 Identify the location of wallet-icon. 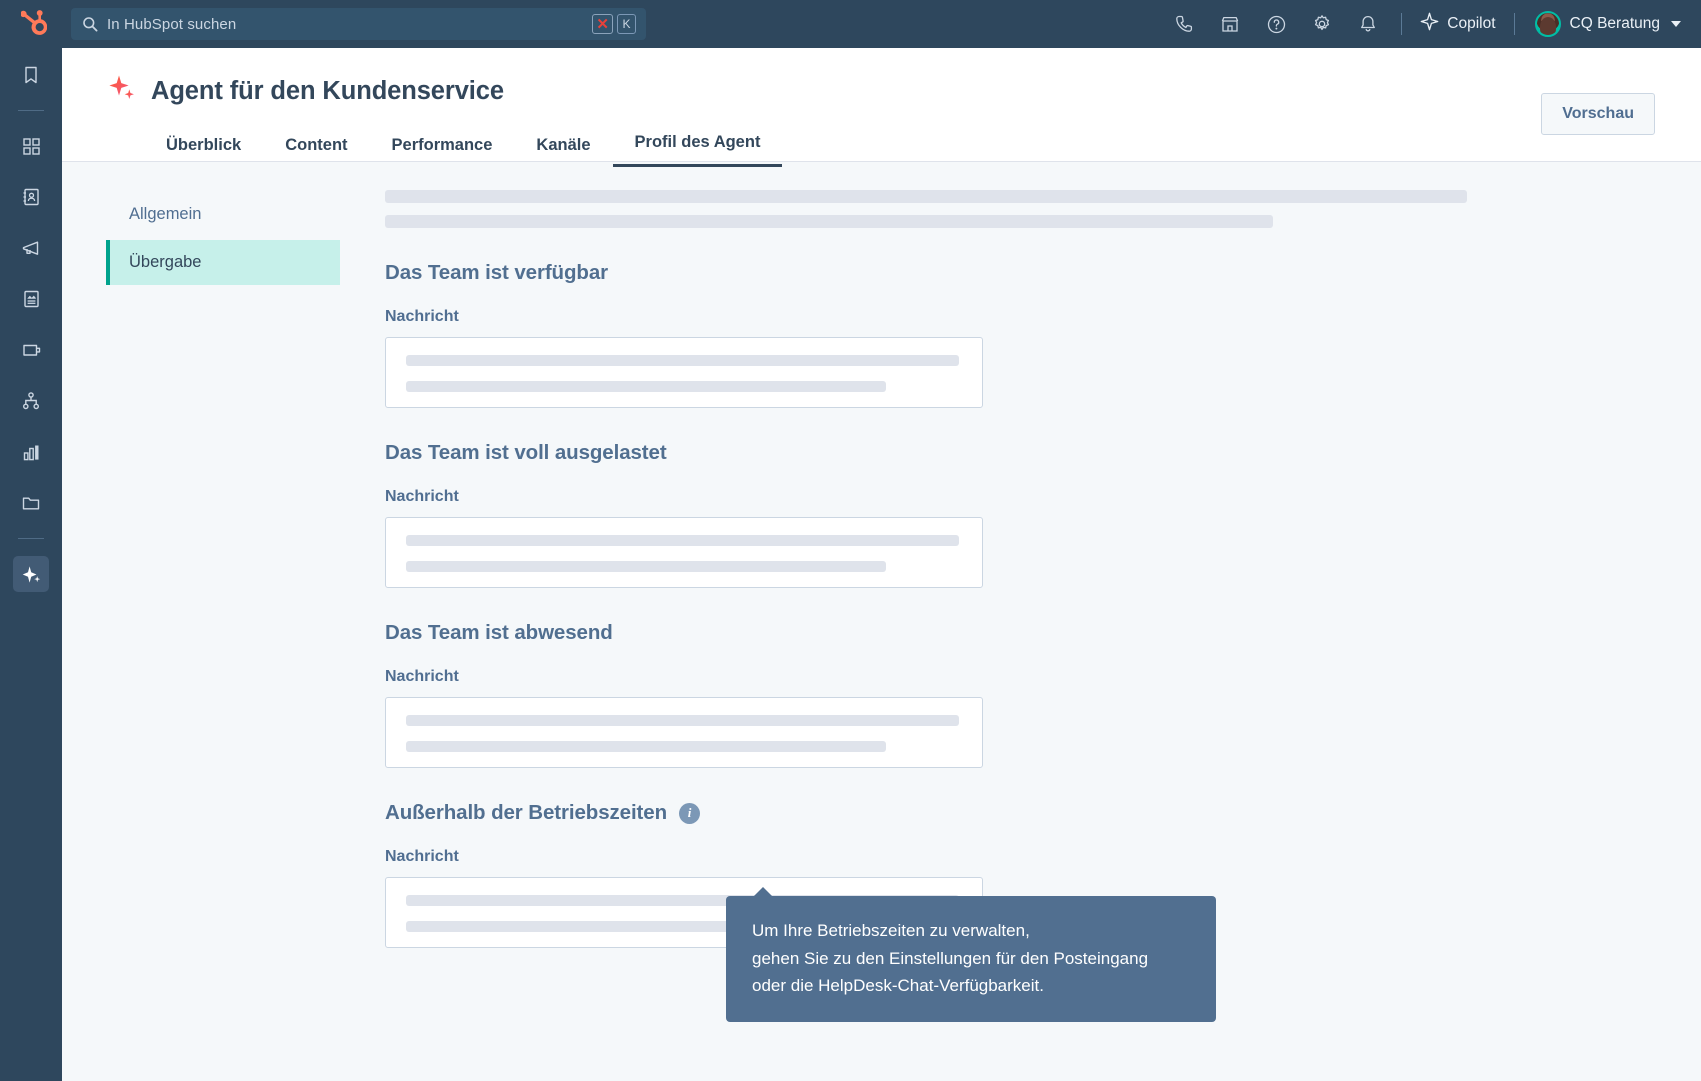
(31, 350).